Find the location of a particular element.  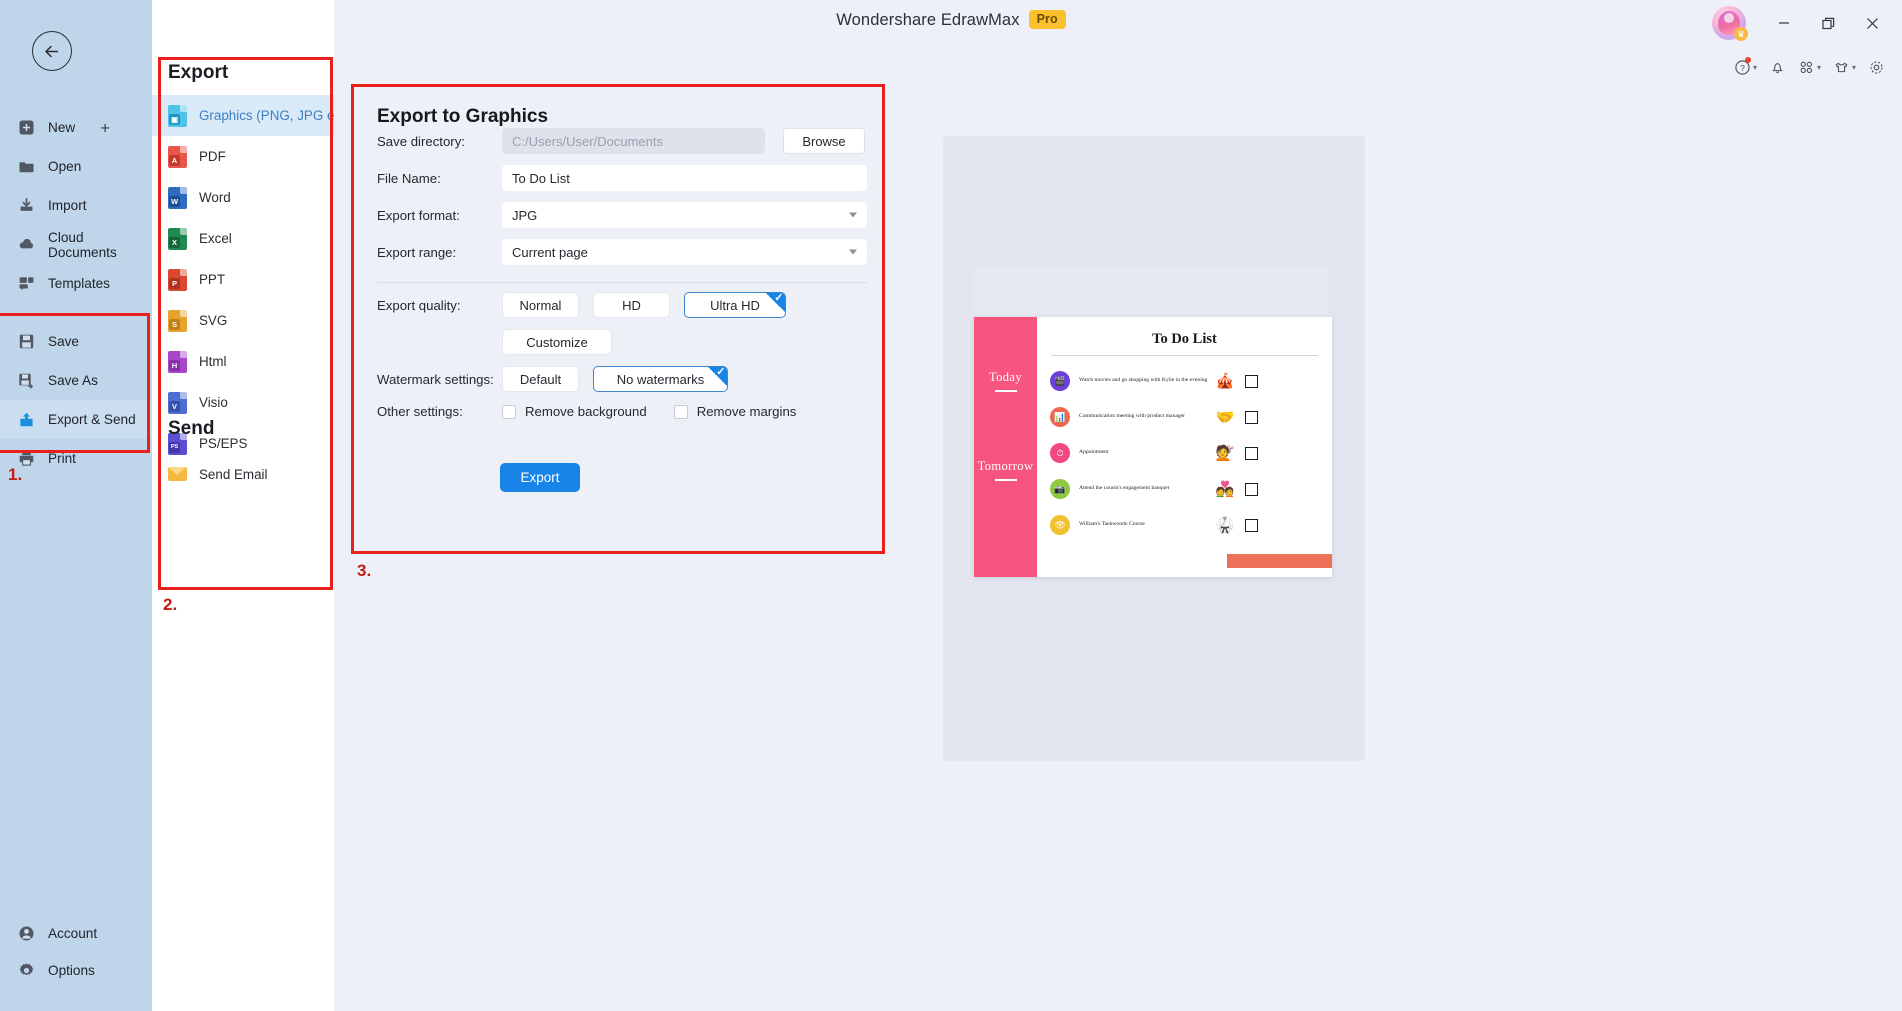

pro-badge: Pro is located at coordinates (1047, 19).